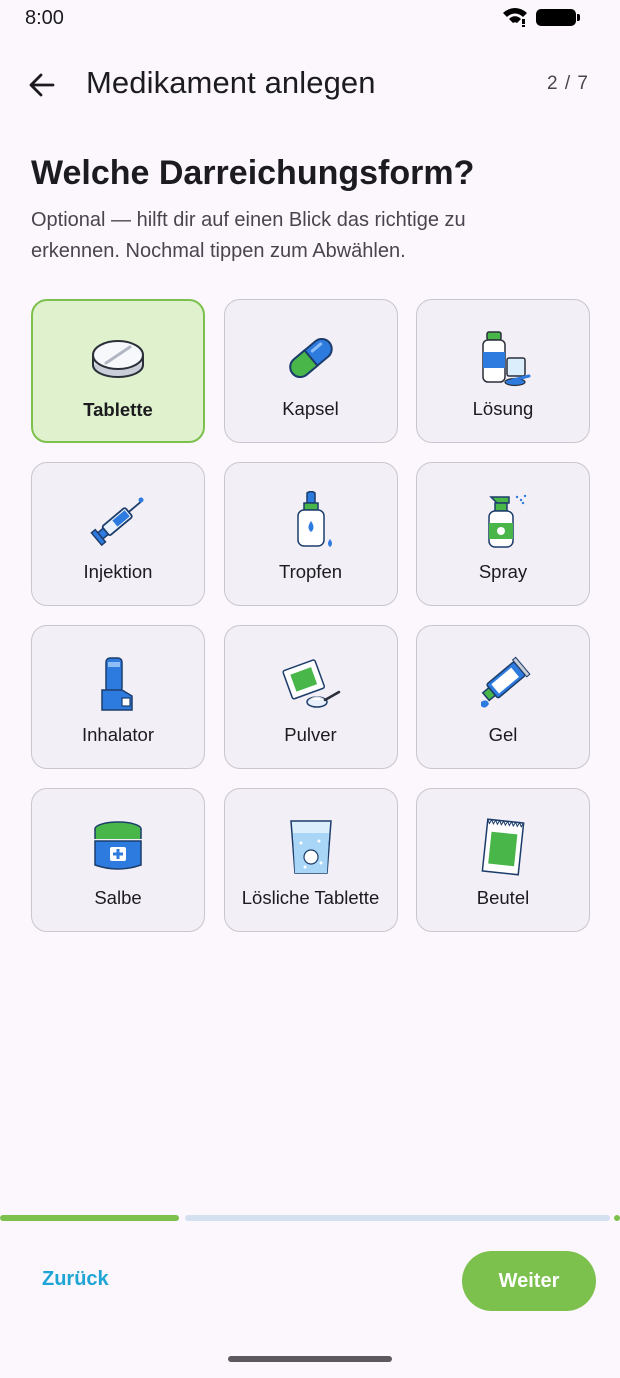 The height and width of the screenshot is (1378, 620). What do you see at coordinates (118, 409) in the screenshot?
I see `form-label: Tablette` at bounding box center [118, 409].